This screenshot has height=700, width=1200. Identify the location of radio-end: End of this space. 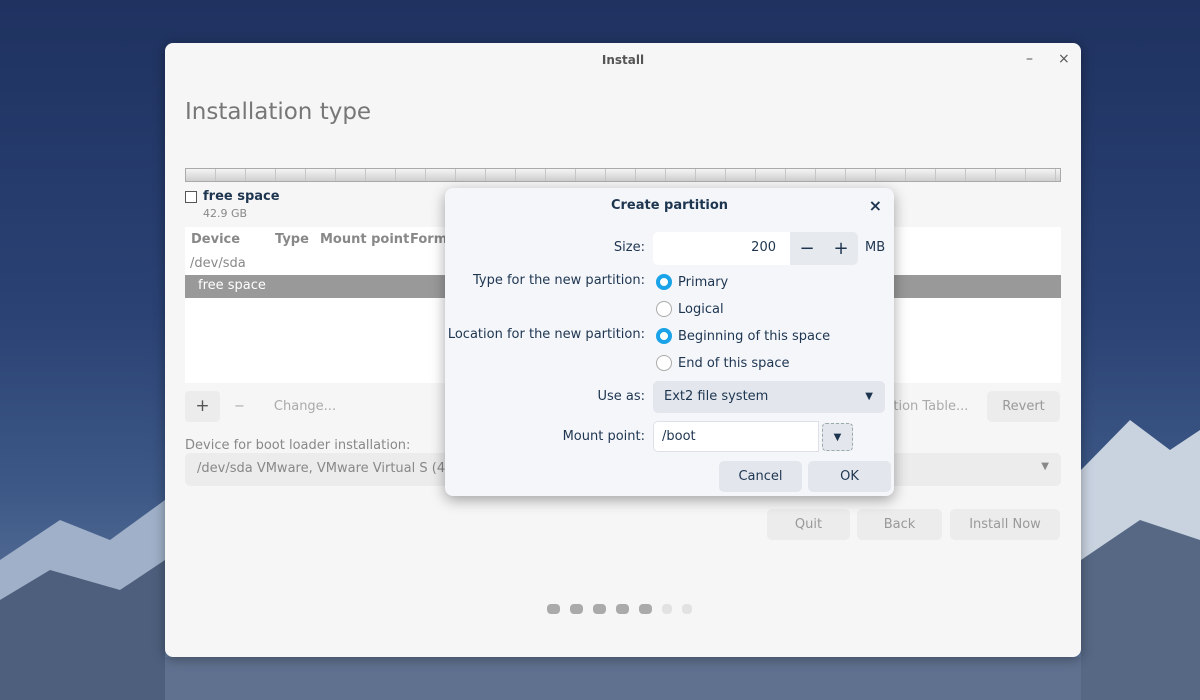
(723, 363).